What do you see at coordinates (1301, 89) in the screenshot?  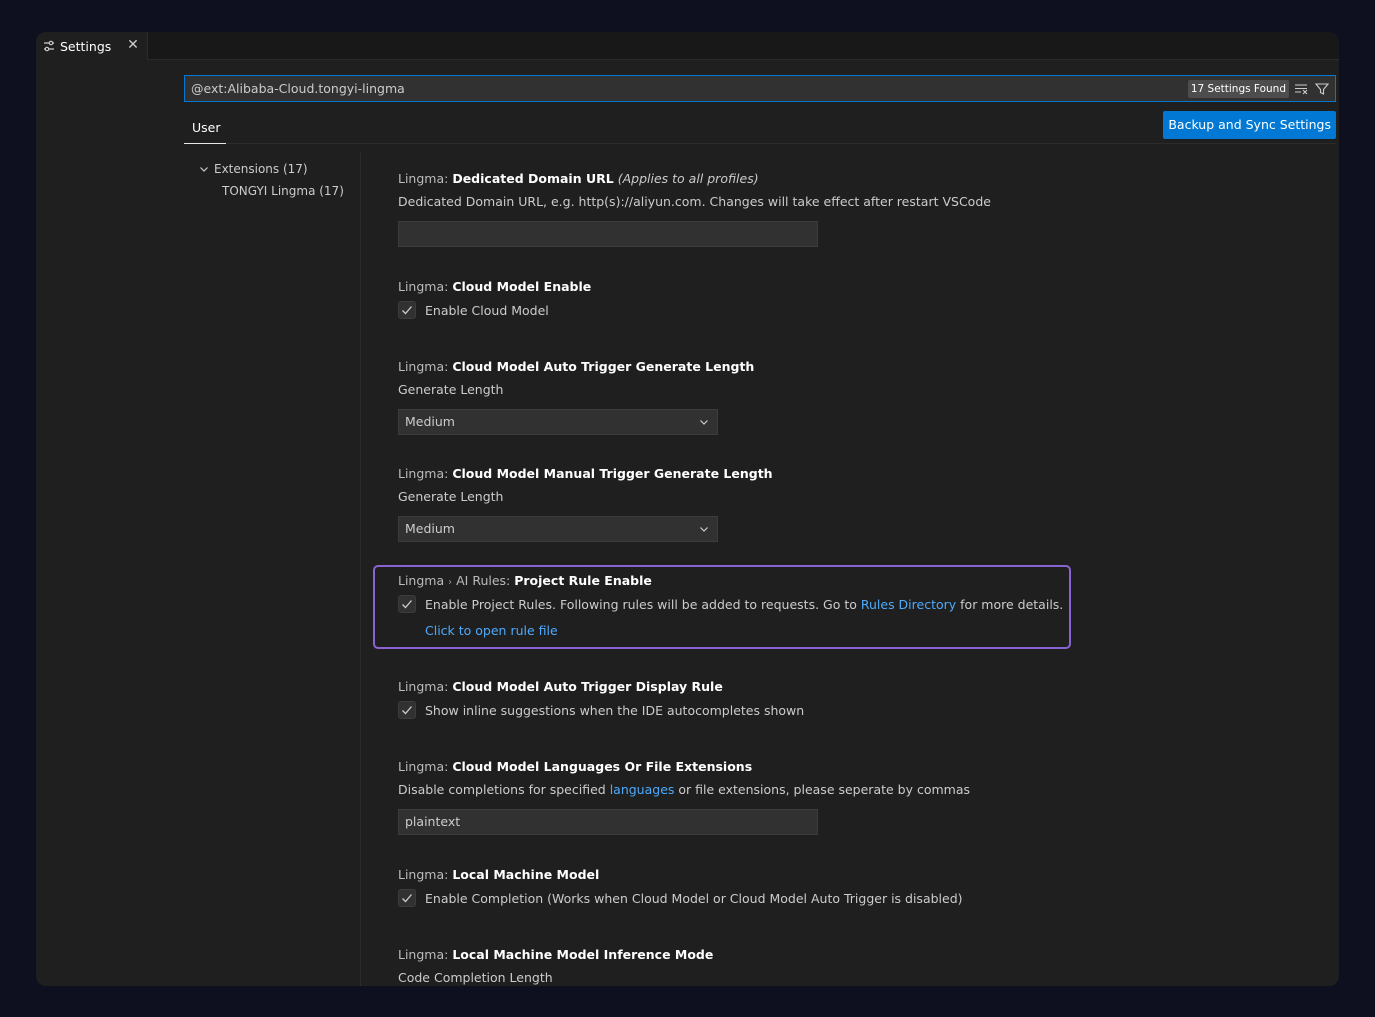 I see `clear-filter-icon` at bounding box center [1301, 89].